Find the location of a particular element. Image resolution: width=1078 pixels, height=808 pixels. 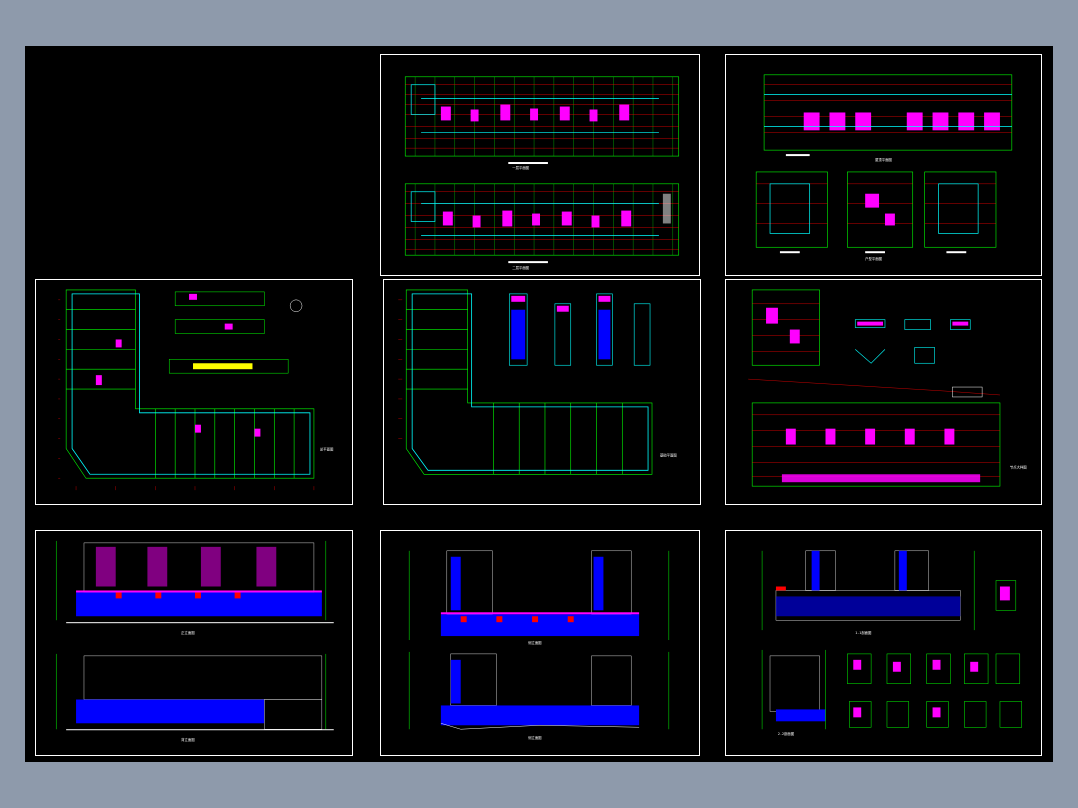

sheet-sections: 1-1剖面图 2-2剖面图 is located at coordinates (883, 643).